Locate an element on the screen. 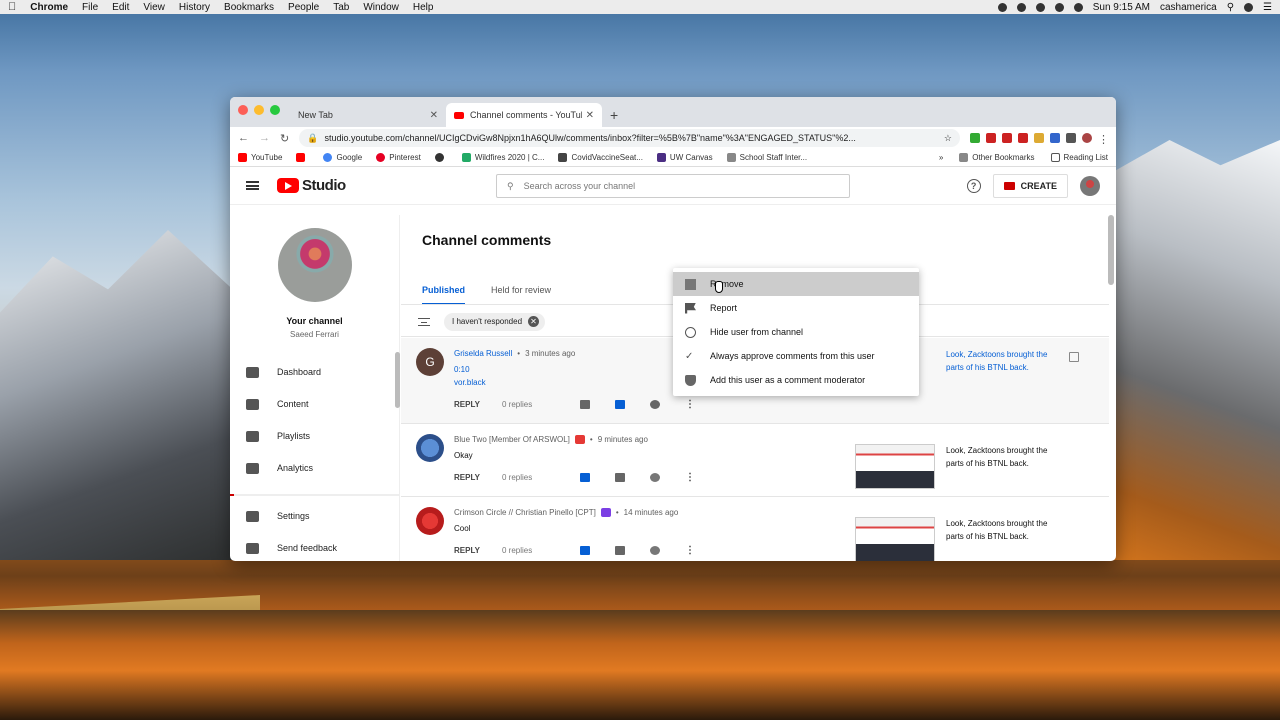  spotlight-icon: ⚲ is located at coordinates (1230, 7).